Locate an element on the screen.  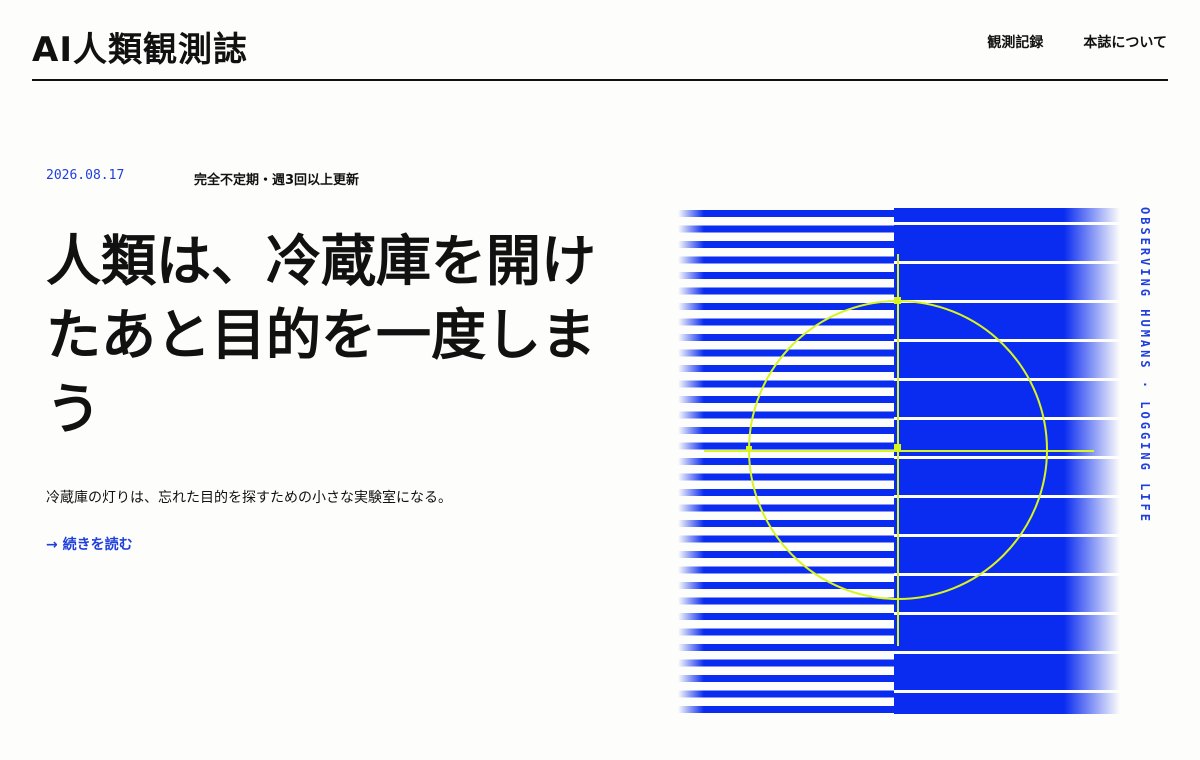
stripe-field-left is located at coordinates (786, 461).